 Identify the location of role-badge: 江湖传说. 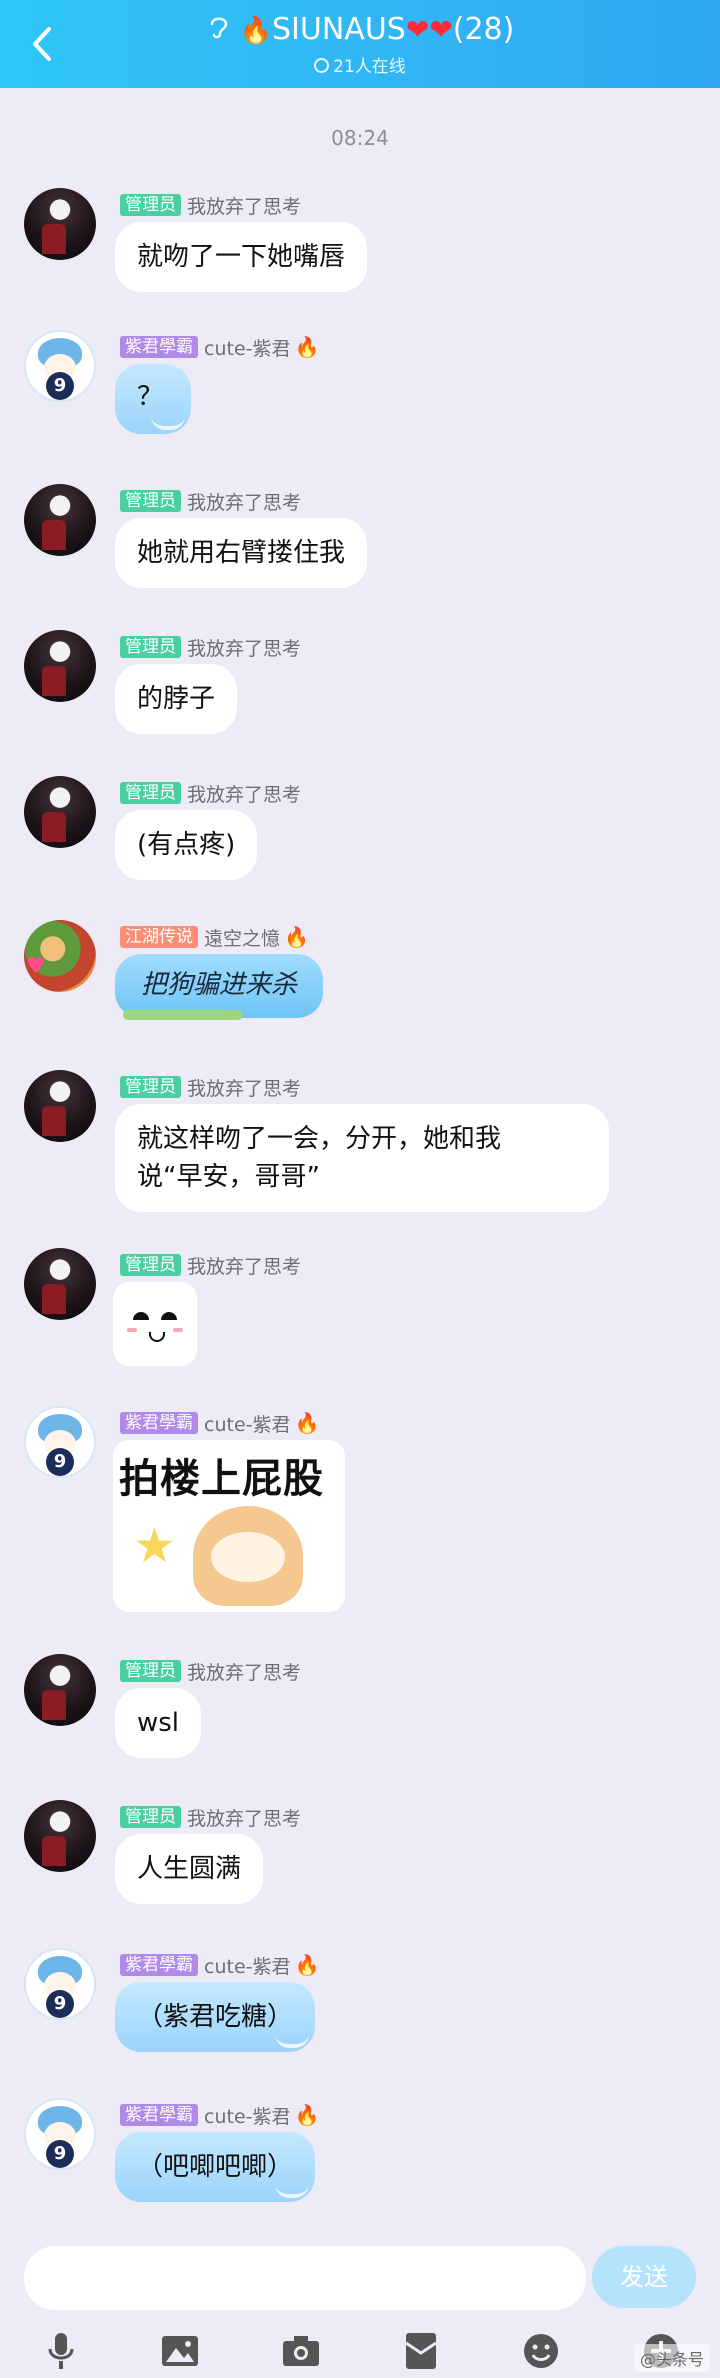
(159, 937).